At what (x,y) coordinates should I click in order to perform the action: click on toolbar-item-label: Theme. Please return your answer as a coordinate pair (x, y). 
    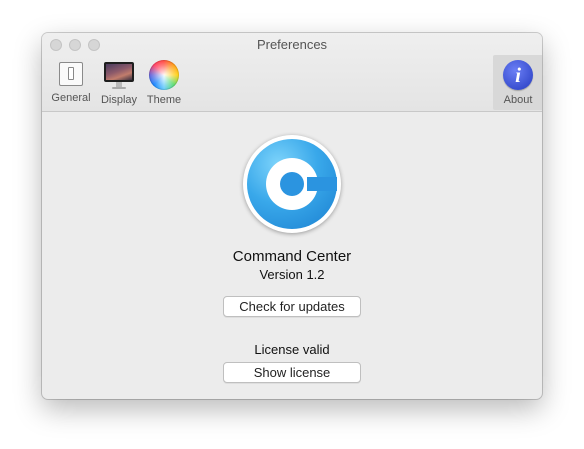
    Looking at the image, I should click on (164, 100).